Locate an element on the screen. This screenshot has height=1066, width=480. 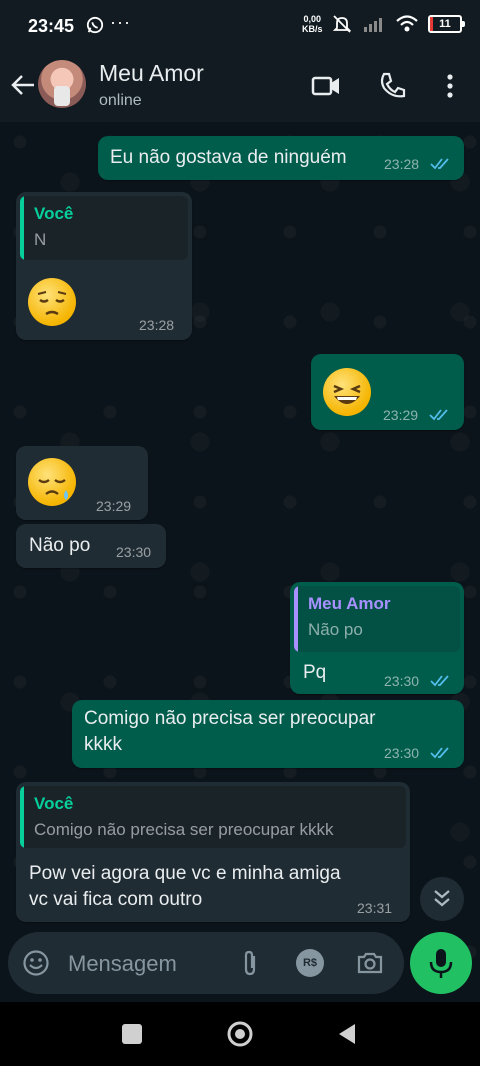
battery-icon: 11 is located at coordinates (446, 24).